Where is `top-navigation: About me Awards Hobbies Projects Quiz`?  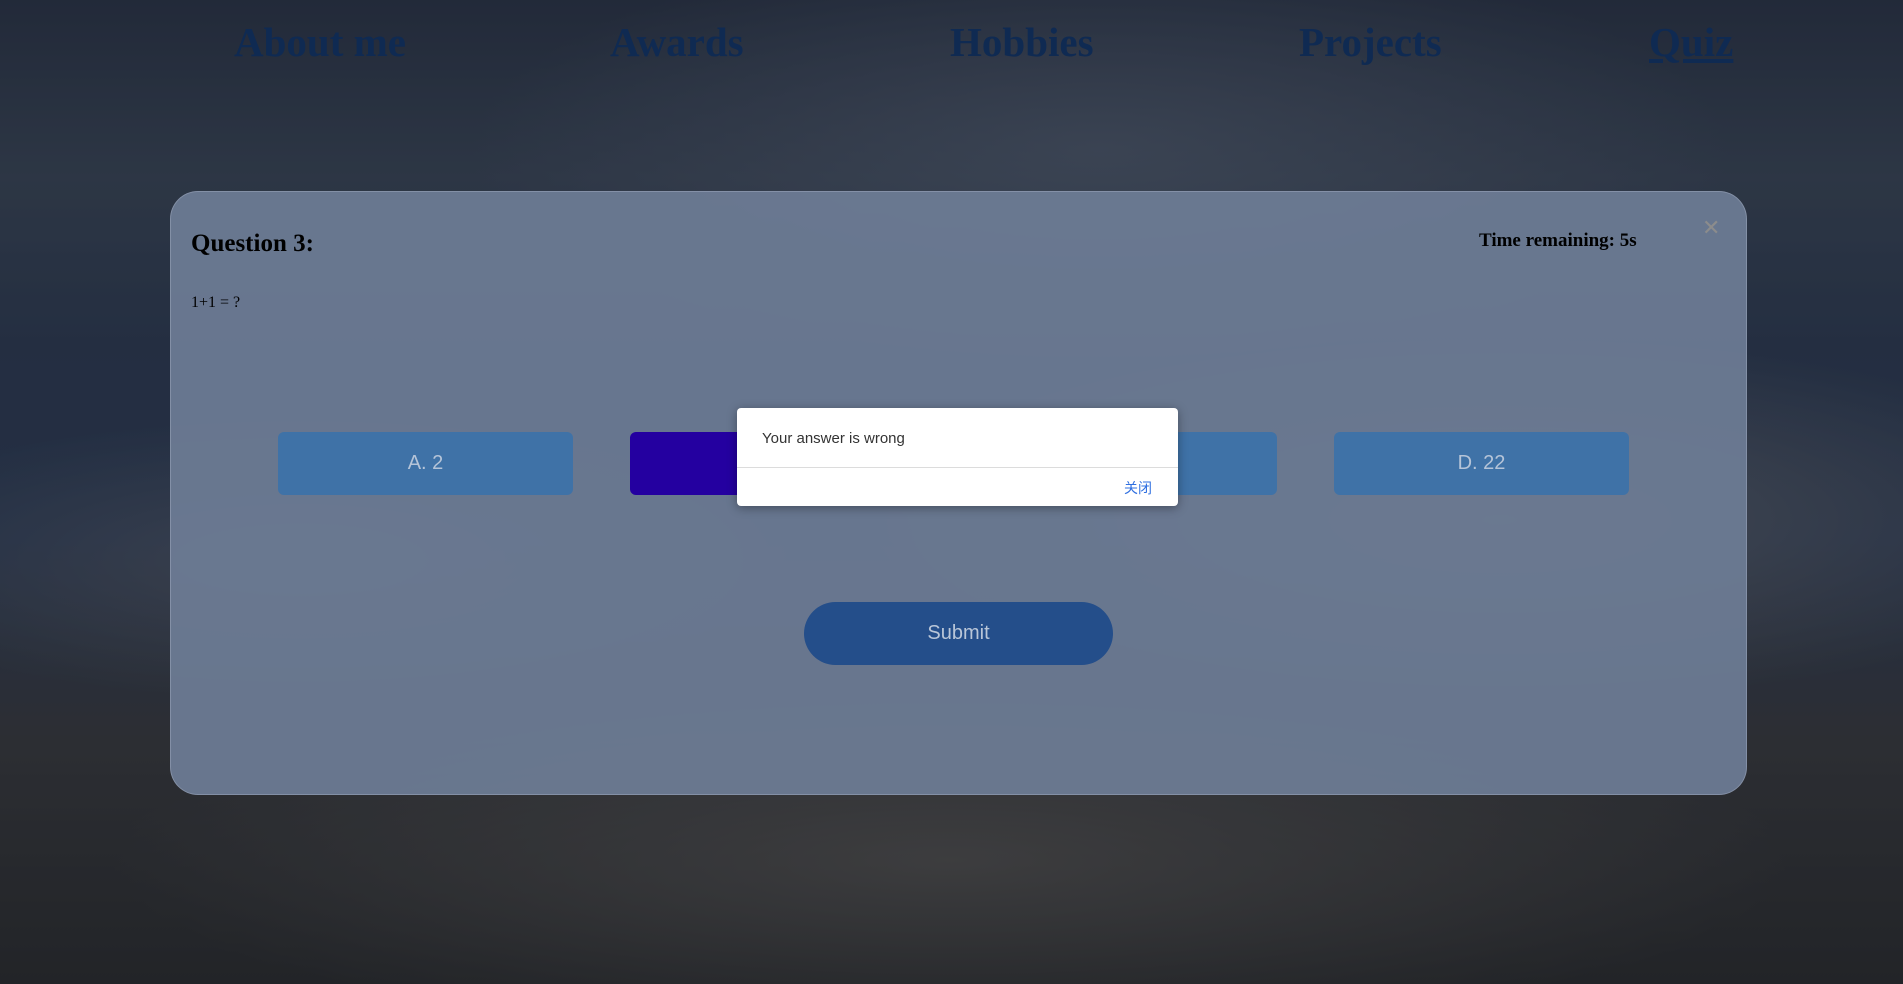 top-navigation: About me Awards Hobbies Projects Quiz is located at coordinates (951, 48).